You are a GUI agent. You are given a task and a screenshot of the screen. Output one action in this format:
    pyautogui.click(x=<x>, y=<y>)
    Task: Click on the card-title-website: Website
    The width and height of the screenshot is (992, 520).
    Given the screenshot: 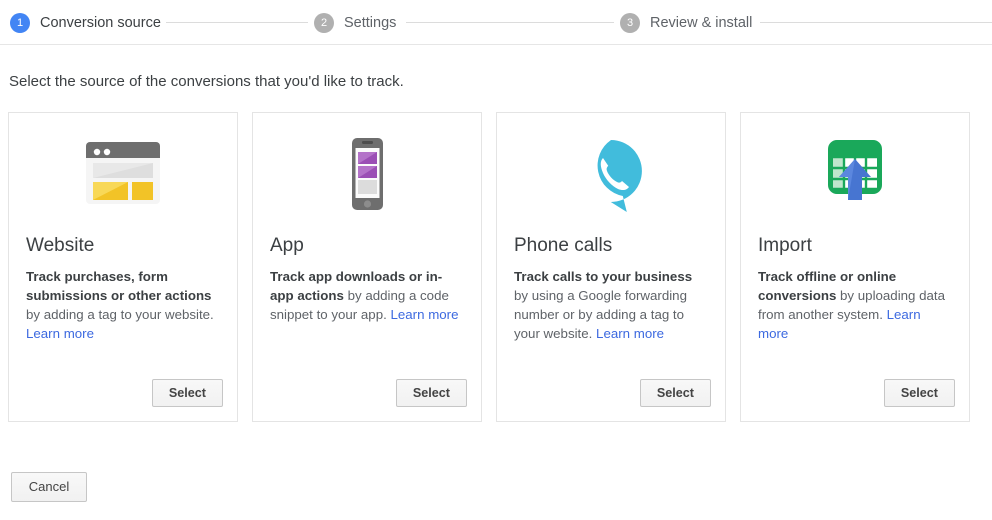 What is the action you would take?
    pyautogui.click(x=60, y=245)
    